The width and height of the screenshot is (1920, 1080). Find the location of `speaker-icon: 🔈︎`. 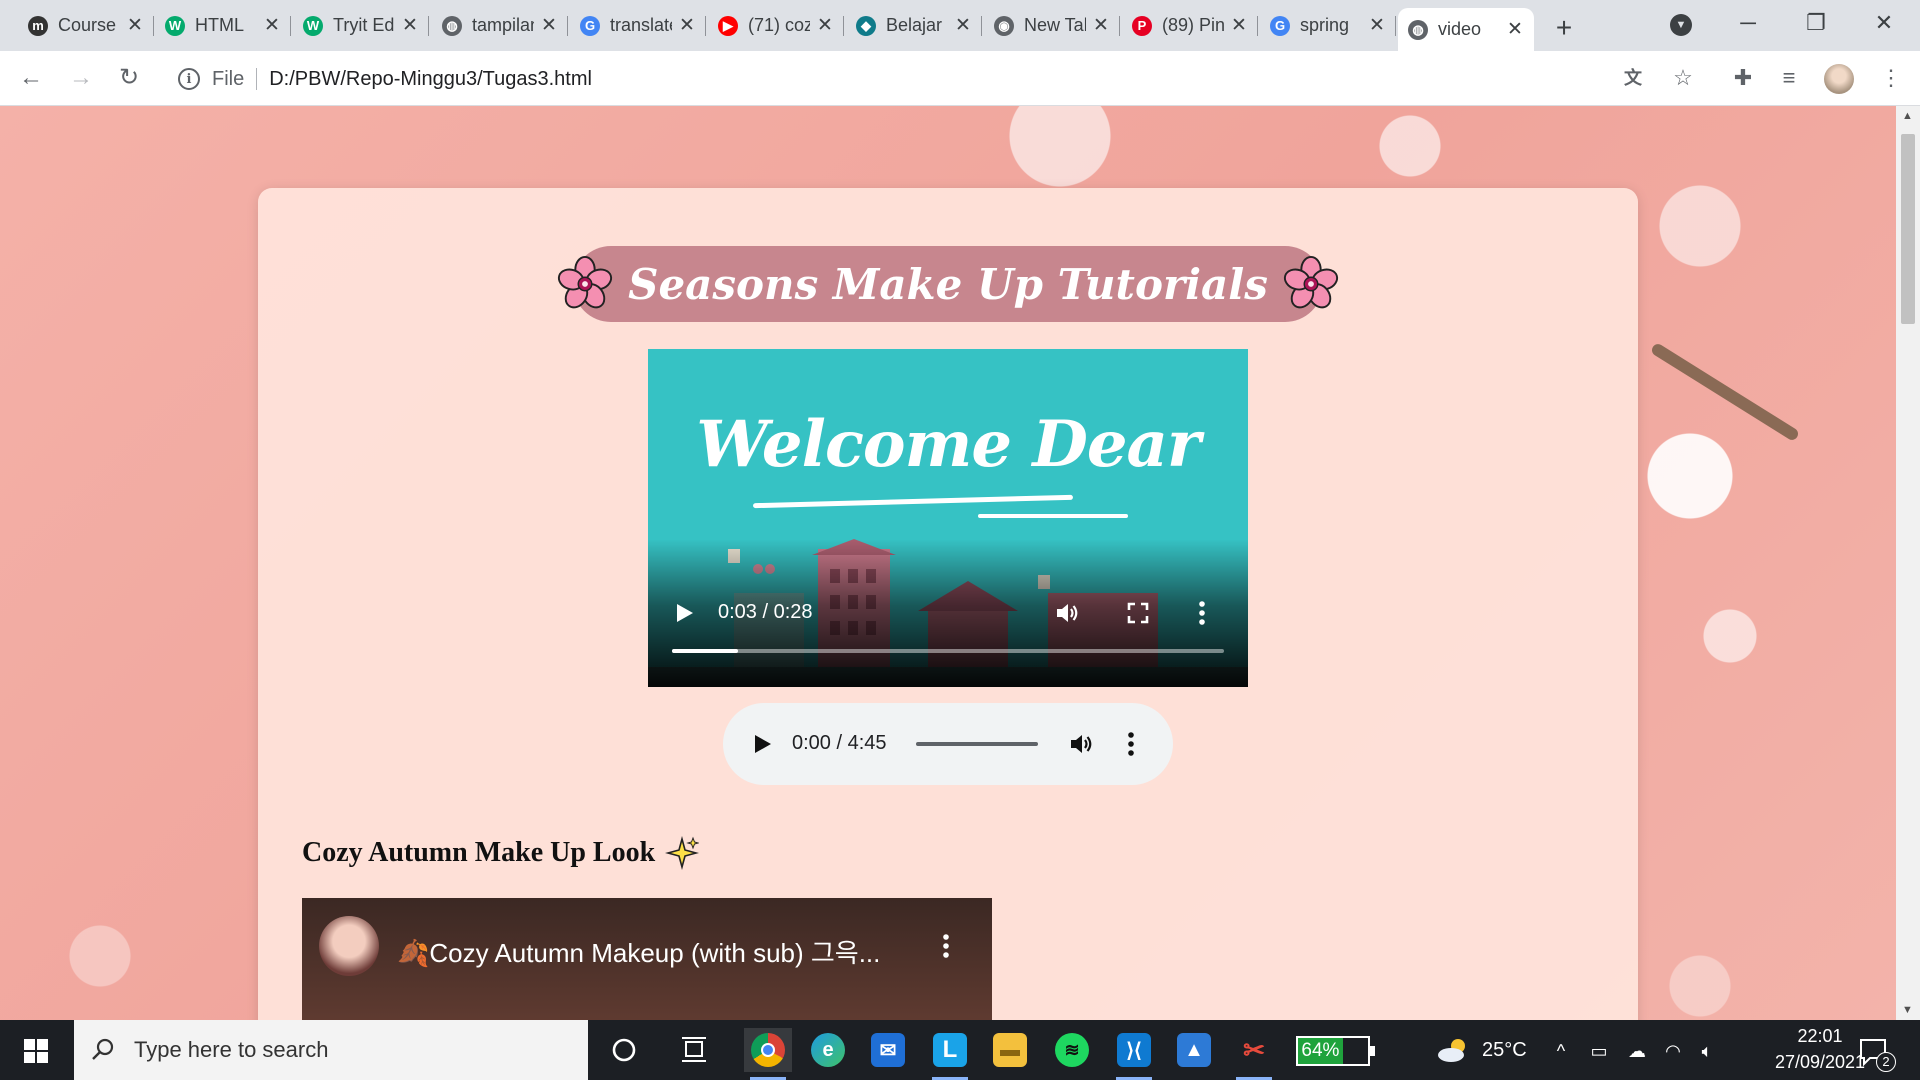

speaker-icon: 🔈︎ is located at coordinates (1707, 1051).